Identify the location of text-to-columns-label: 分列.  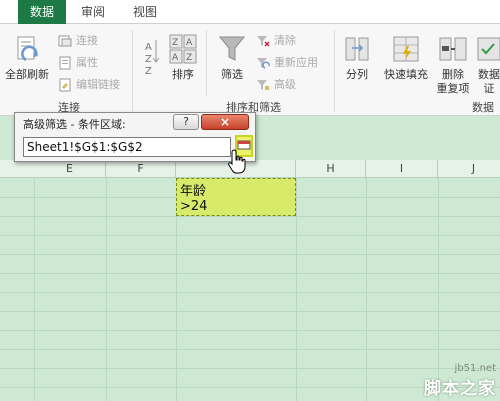
(357, 74).